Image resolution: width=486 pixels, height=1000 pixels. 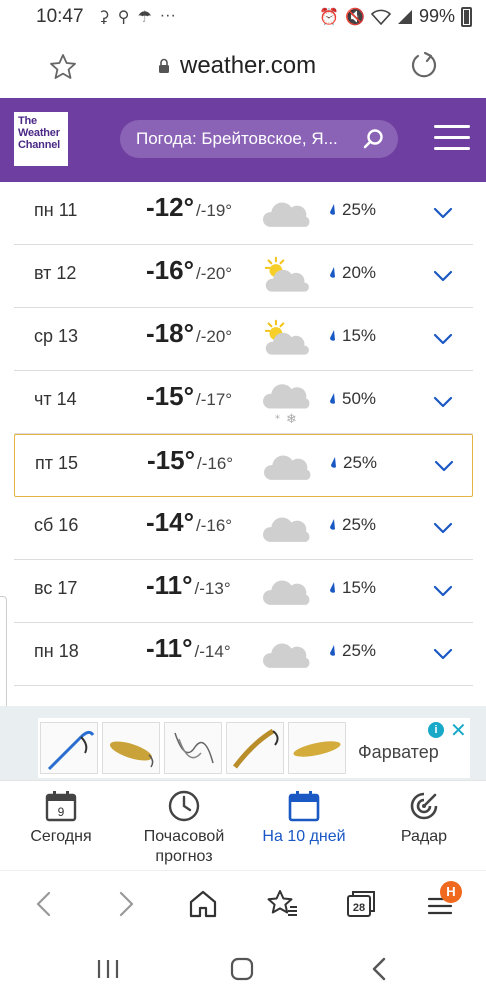 What do you see at coordinates (243, 654) in the screenshot?
I see `forecast-row: пн 18 -11°/-14° 25%` at bounding box center [243, 654].